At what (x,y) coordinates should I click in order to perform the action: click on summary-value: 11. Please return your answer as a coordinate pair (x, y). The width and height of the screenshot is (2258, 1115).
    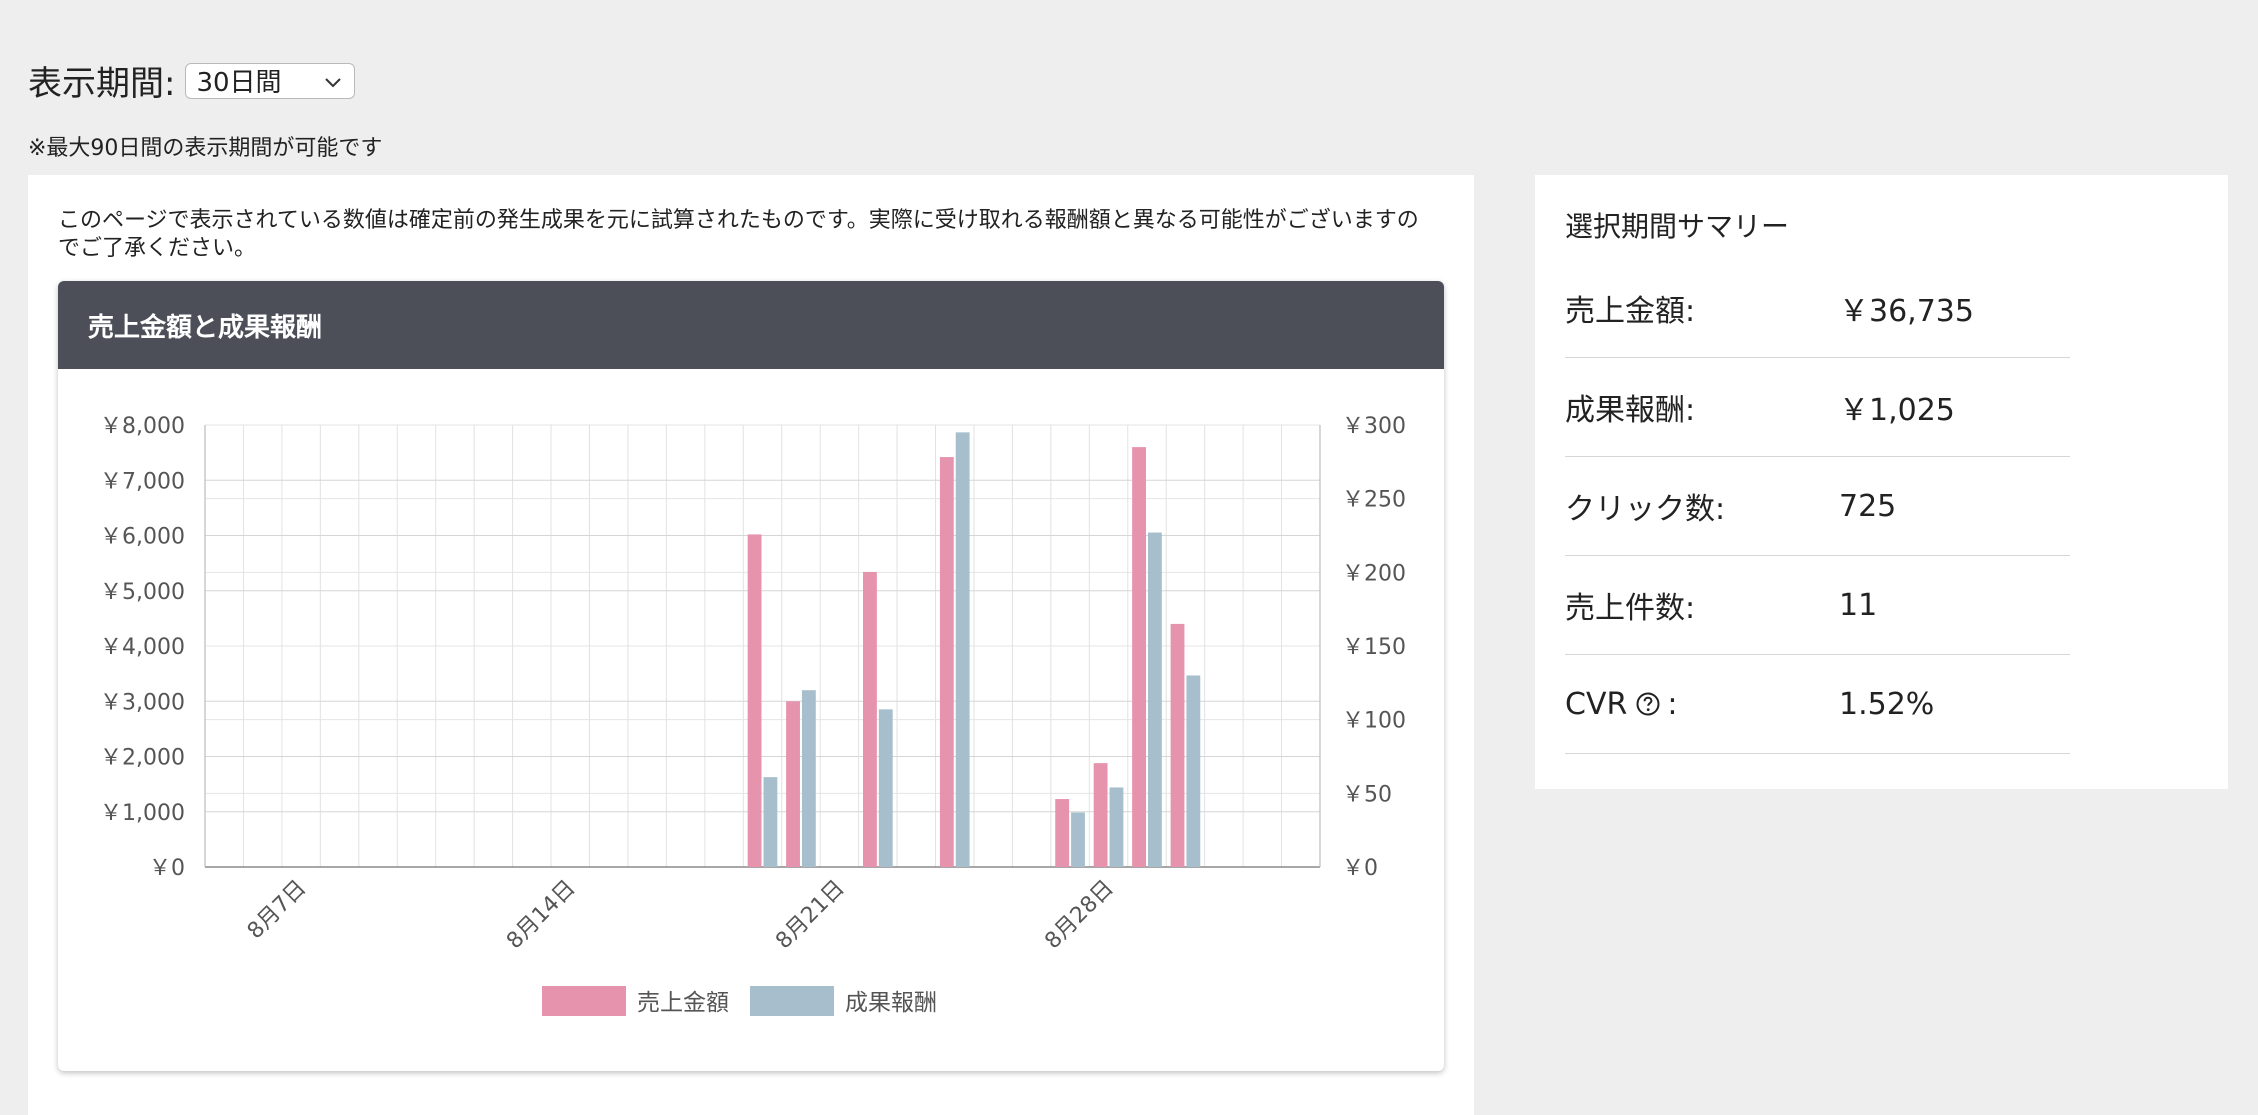
    Looking at the image, I should click on (1858, 605).